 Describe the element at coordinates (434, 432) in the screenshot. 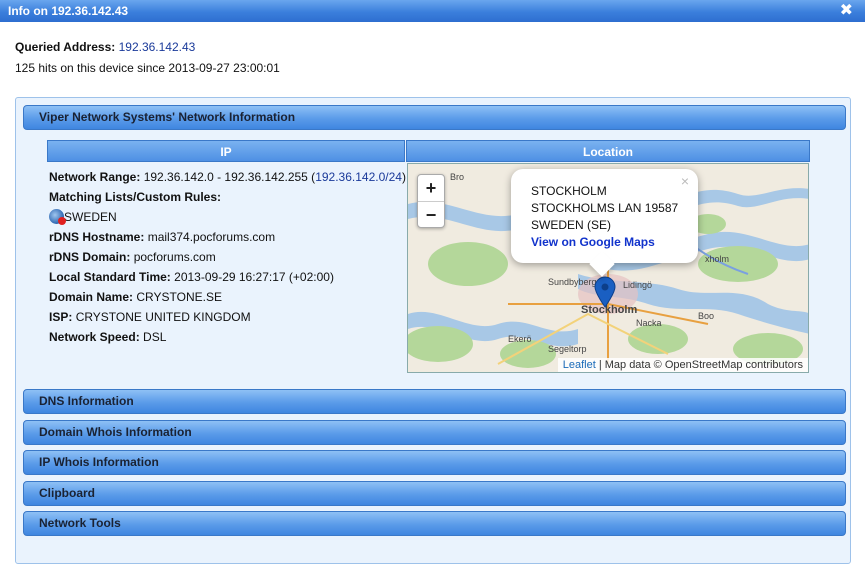

I see `section-domain-whois: Domain Whois Information` at that location.